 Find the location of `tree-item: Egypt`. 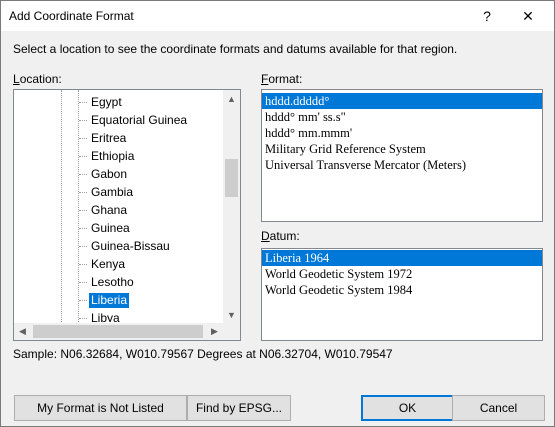

tree-item: Egypt is located at coordinates (118, 102).